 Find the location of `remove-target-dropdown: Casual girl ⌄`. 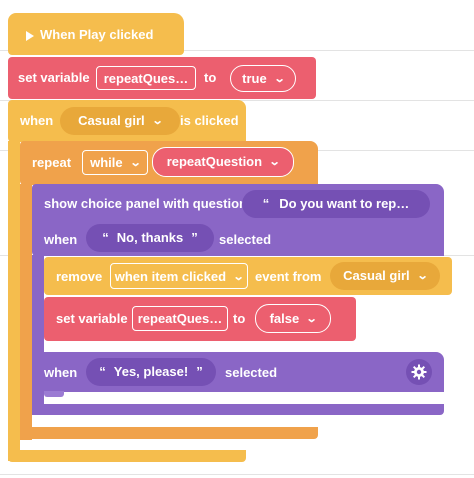

remove-target-dropdown: Casual girl ⌄ is located at coordinates (385, 276).